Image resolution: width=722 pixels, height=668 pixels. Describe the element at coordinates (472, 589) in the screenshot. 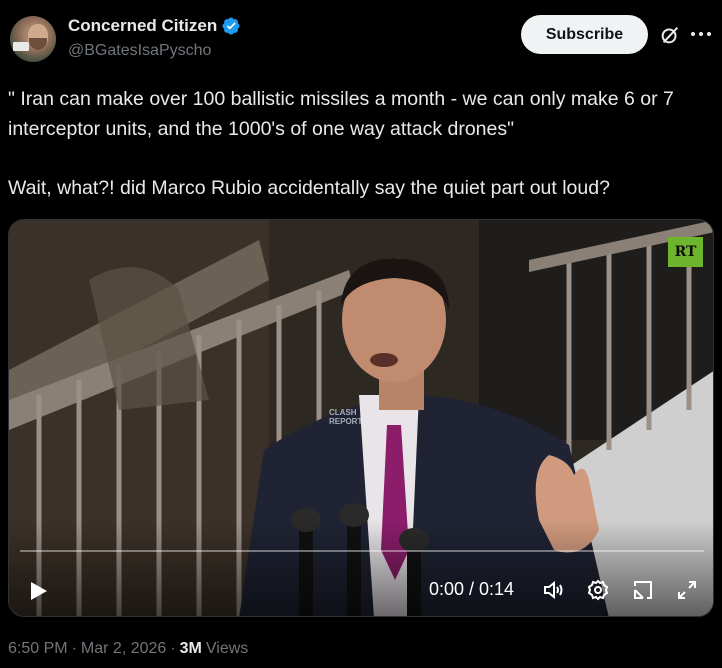

I see `video-time: 0:00 / 0:14` at that location.